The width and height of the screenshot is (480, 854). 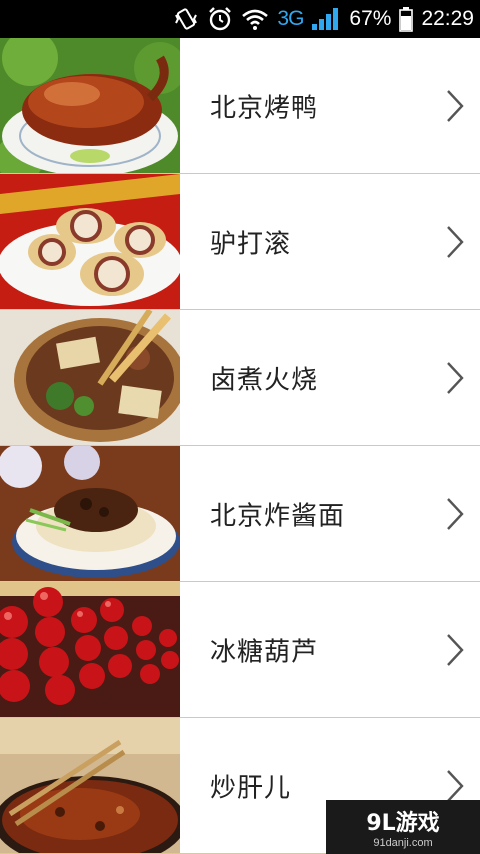 I want to click on food-name: 炒肝儿, so click(x=251, y=788).